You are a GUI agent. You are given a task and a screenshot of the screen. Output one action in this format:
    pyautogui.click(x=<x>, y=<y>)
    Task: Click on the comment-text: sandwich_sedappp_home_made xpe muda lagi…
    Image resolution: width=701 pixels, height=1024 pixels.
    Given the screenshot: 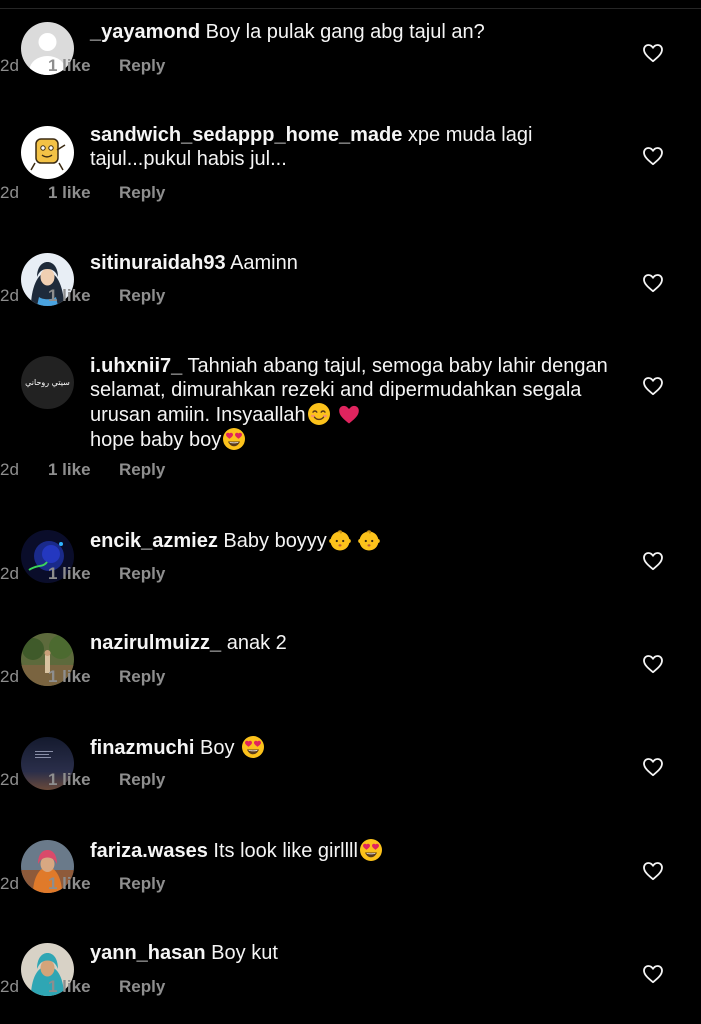 What is the action you would take?
    pyautogui.click(x=350, y=147)
    